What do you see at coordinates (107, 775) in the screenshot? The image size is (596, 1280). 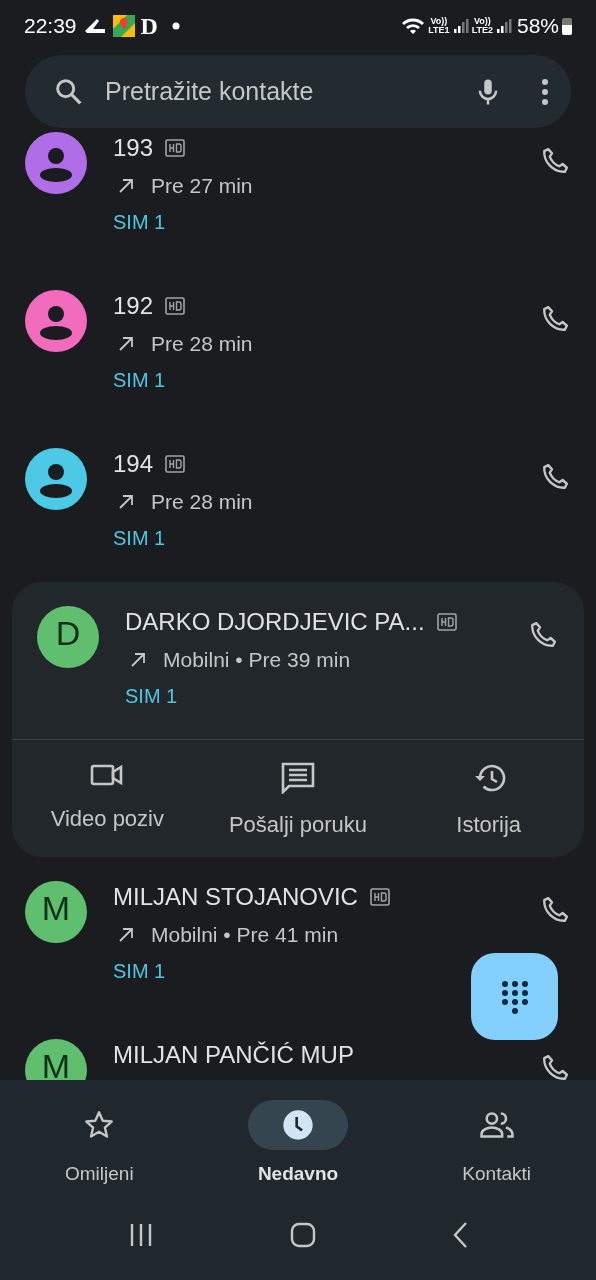 I see `video-camera-icon` at bounding box center [107, 775].